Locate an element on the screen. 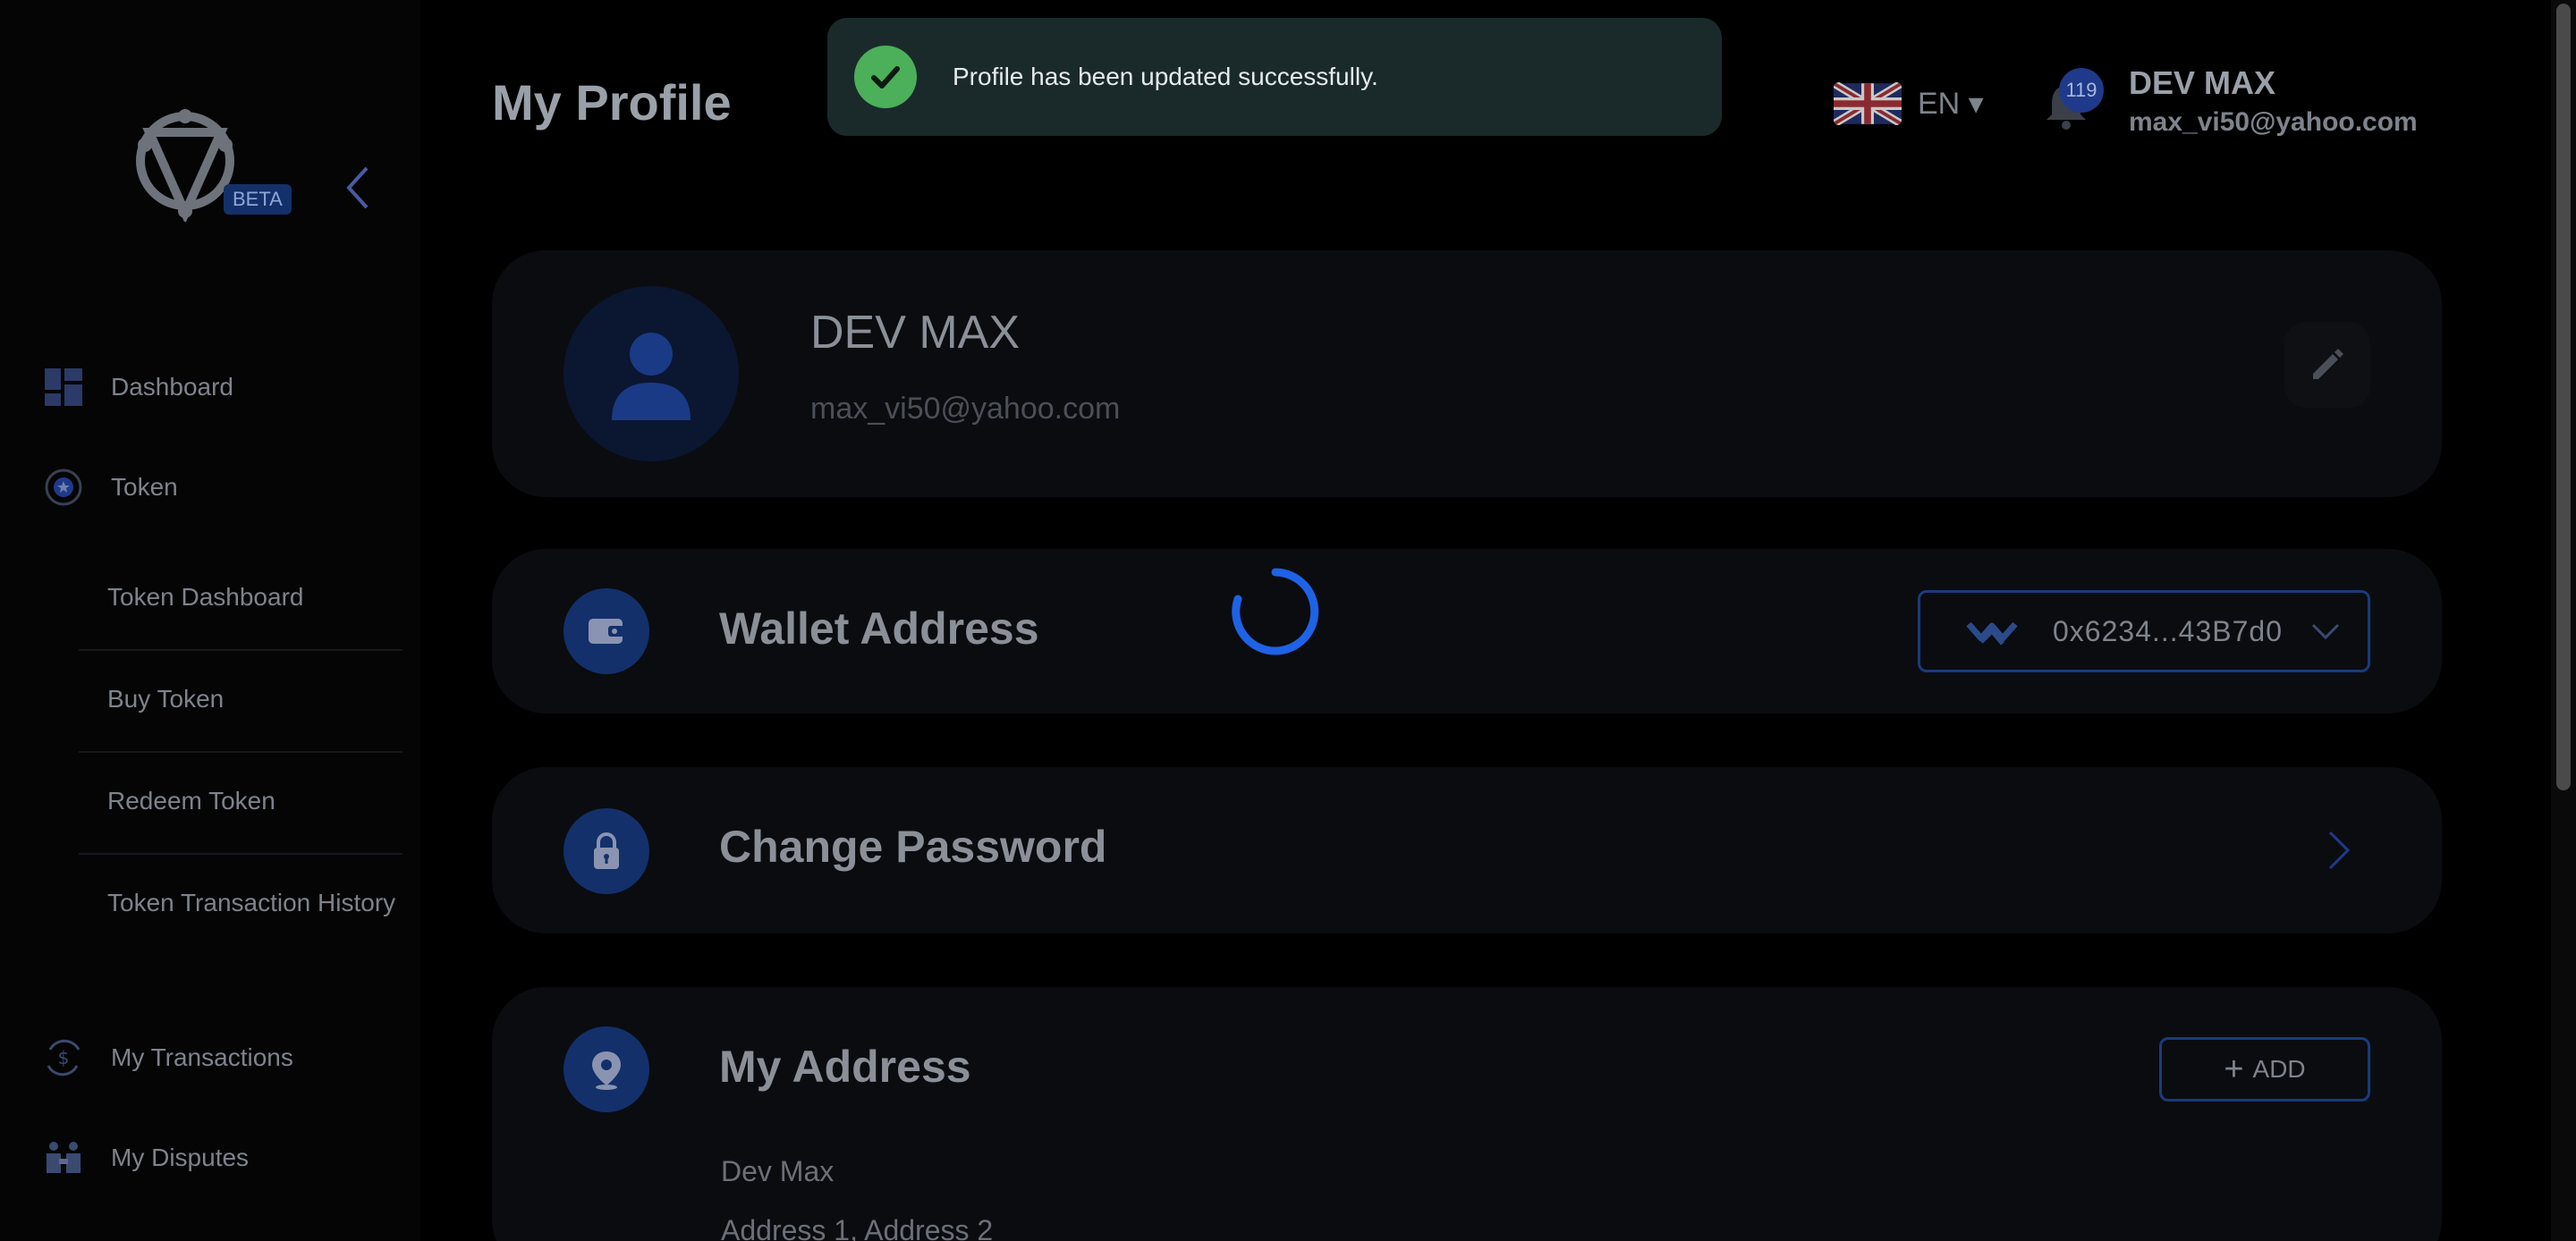 The image size is (2576, 1241). toast-message: Profile has been updated successfully. is located at coordinates (1165, 76).